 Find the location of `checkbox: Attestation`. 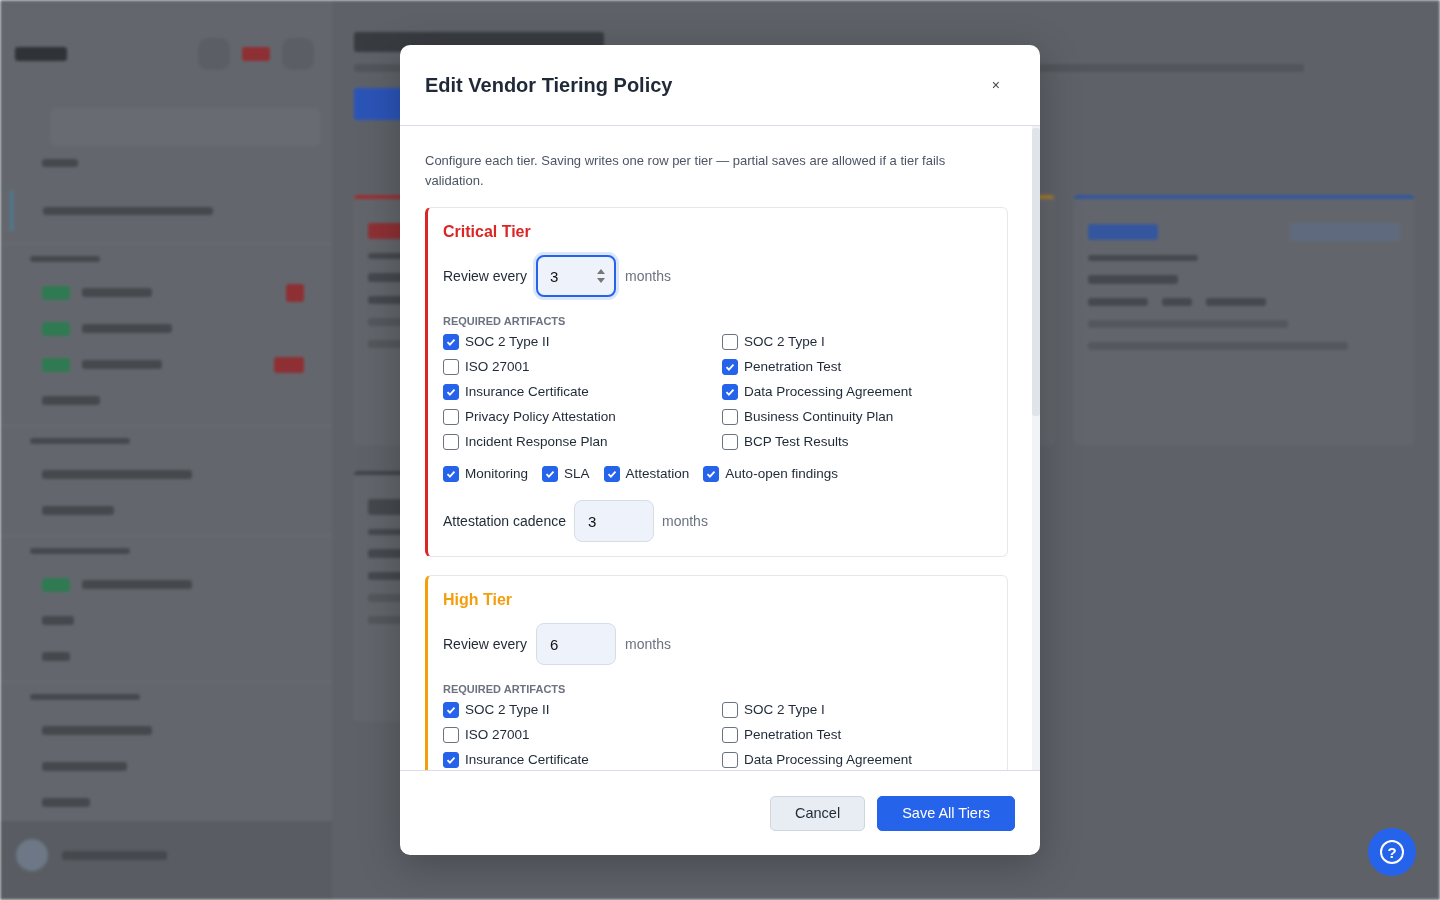

checkbox: Attestation is located at coordinates (646, 474).